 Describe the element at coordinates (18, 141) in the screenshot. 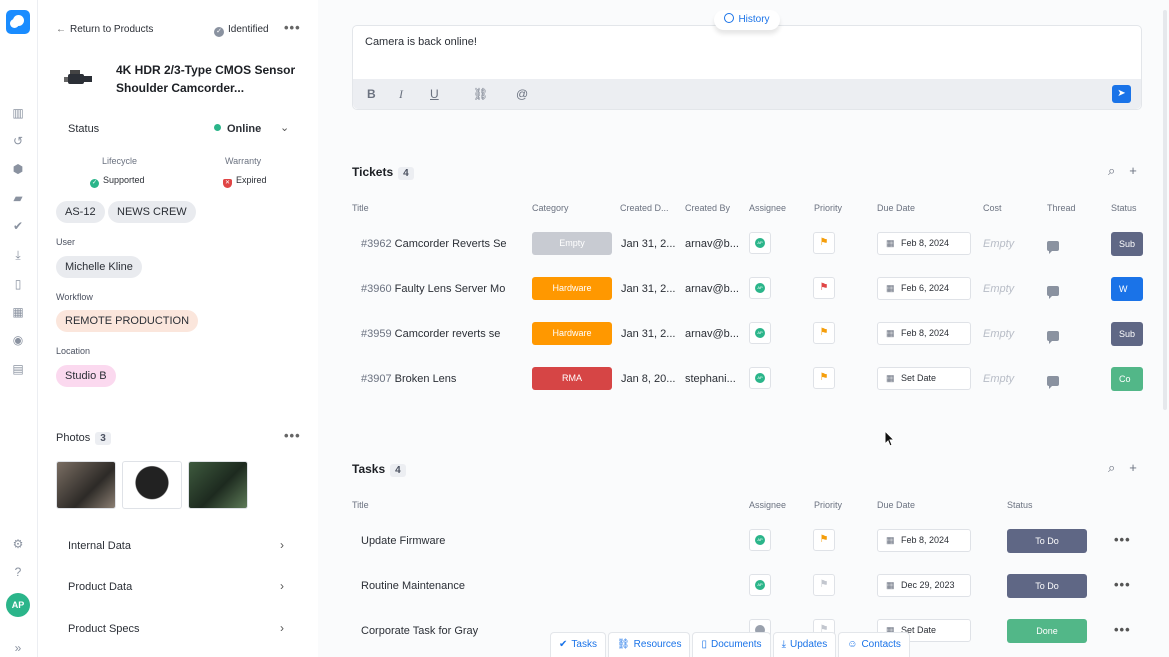

I see `history-icon: ↺` at that location.